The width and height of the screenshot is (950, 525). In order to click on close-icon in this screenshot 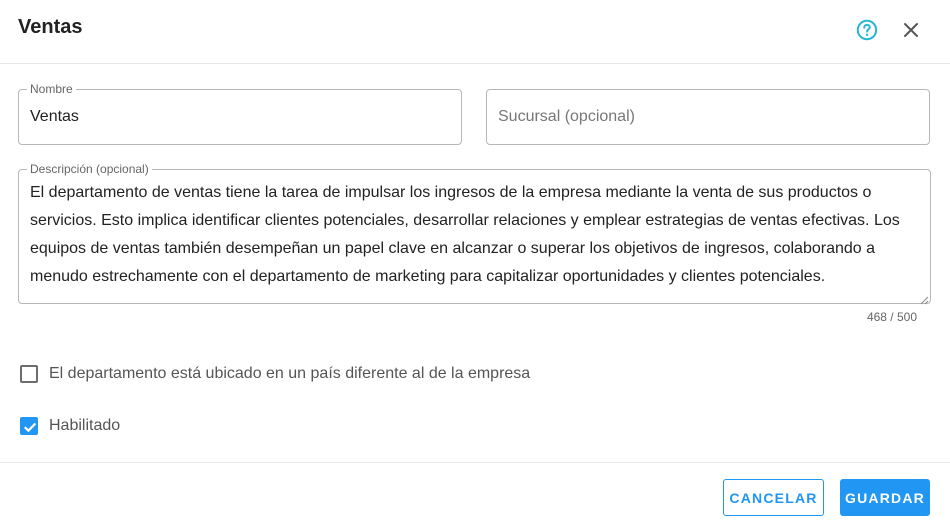, I will do `click(911, 30)`.